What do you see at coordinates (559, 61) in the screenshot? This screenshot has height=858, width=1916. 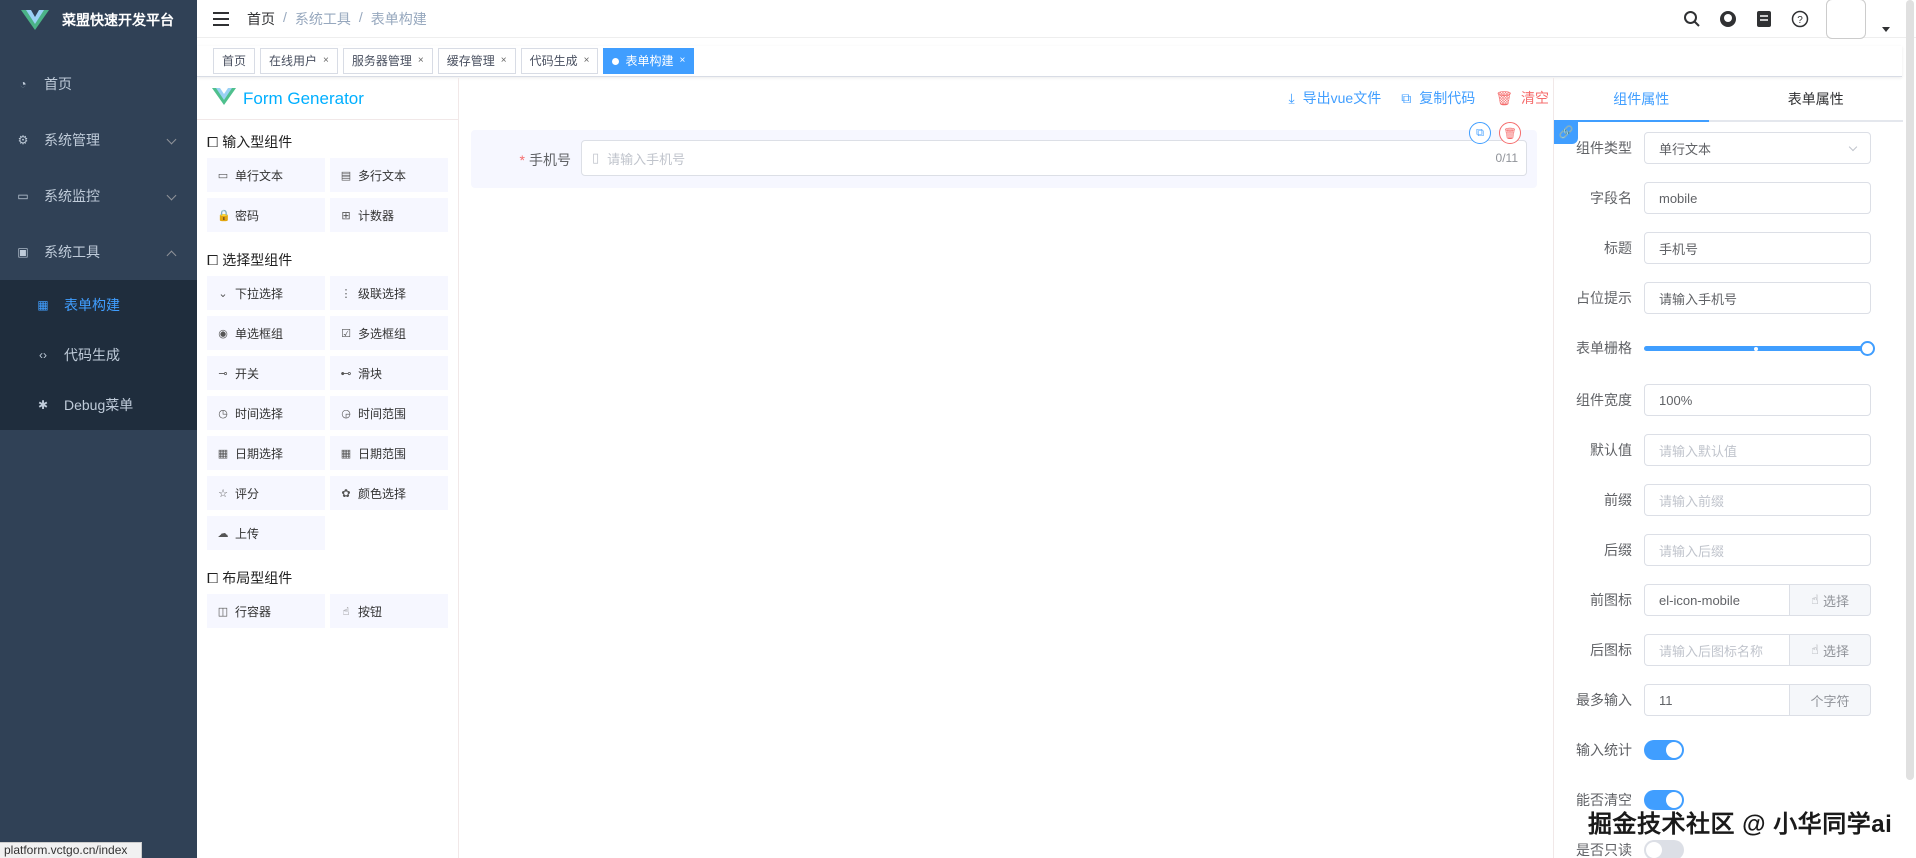 I see `tag-code-gen: 代码生成 ×` at bounding box center [559, 61].